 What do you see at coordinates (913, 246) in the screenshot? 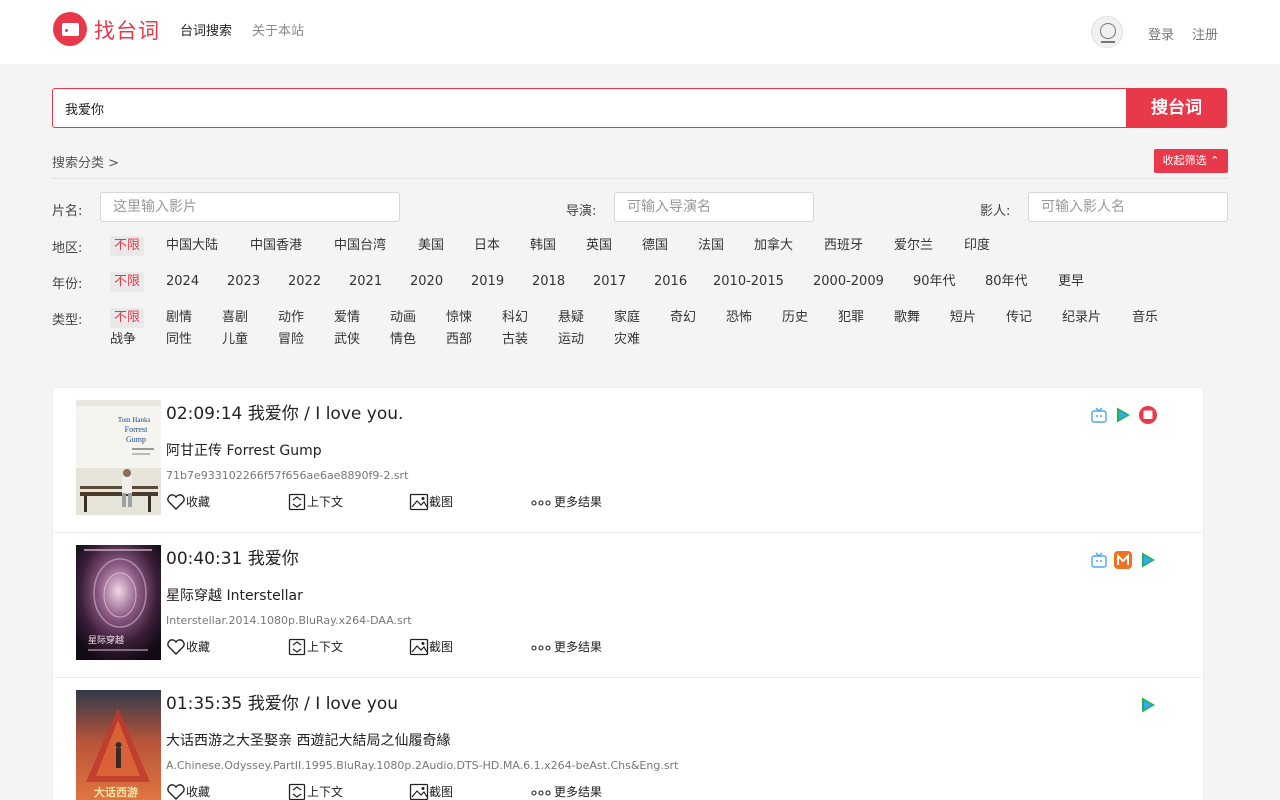
I see `region-option: 爱尔兰` at bounding box center [913, 246].